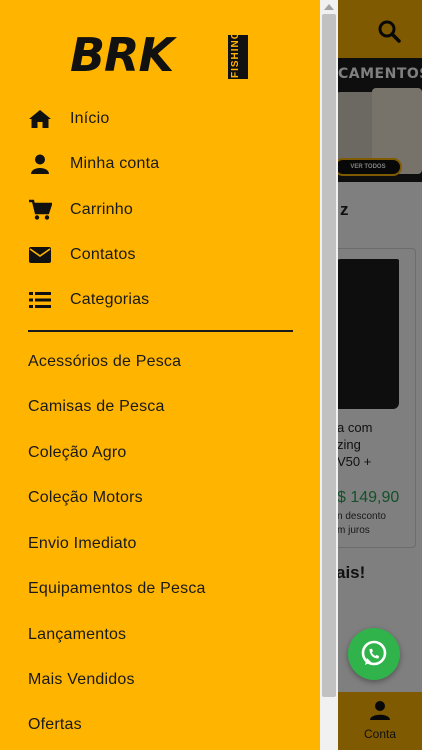  What do you see at coordinates (103, 254) in the screenshot?
I see `menu-item-label: Contatos` at bounding box center [103, 254].